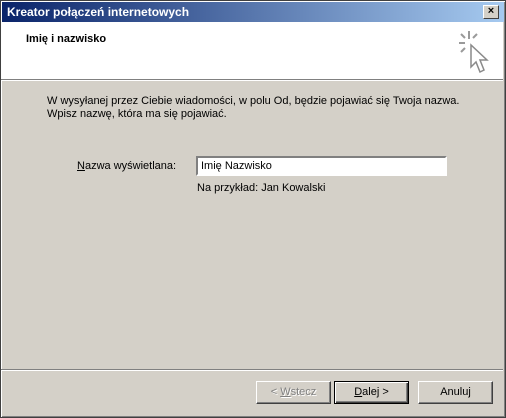  Describe the element at coordinates (285, 392) in the screenshot. I see `back-button-accel: W` at that location.